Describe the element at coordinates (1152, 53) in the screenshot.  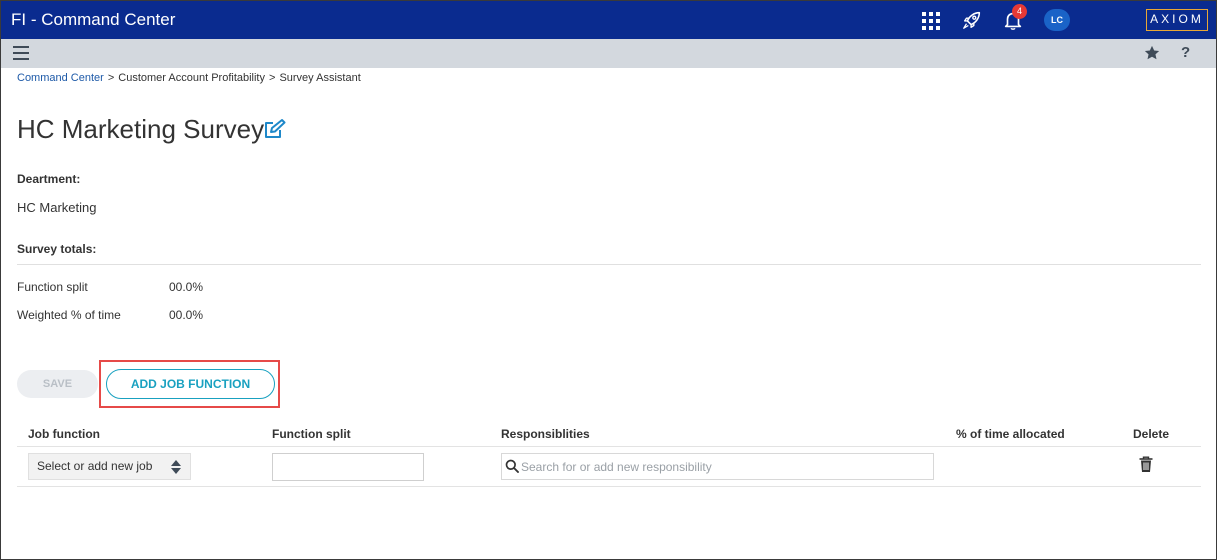
I see `star-icon` at that location.